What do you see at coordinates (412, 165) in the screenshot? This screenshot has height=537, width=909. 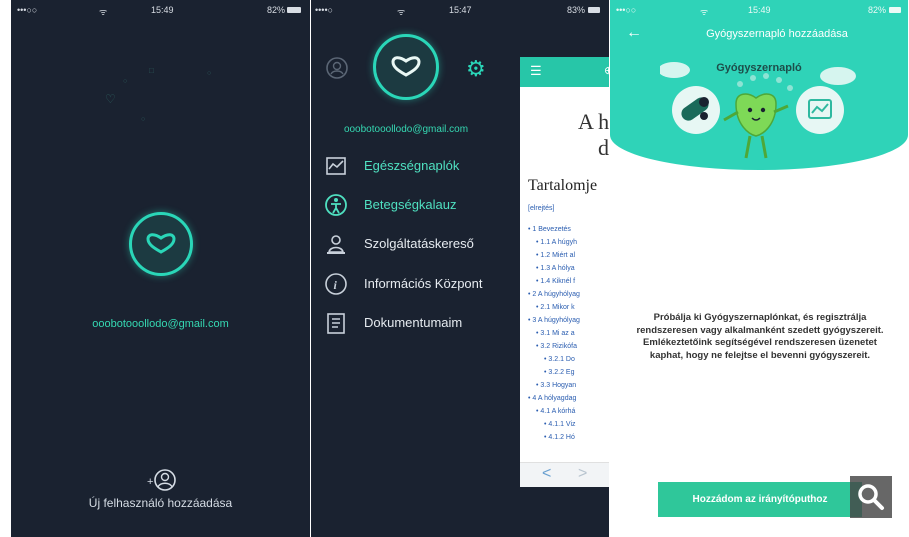 I see `menu-item-label: Egészségnaplók` at bounding box center [412, 165].